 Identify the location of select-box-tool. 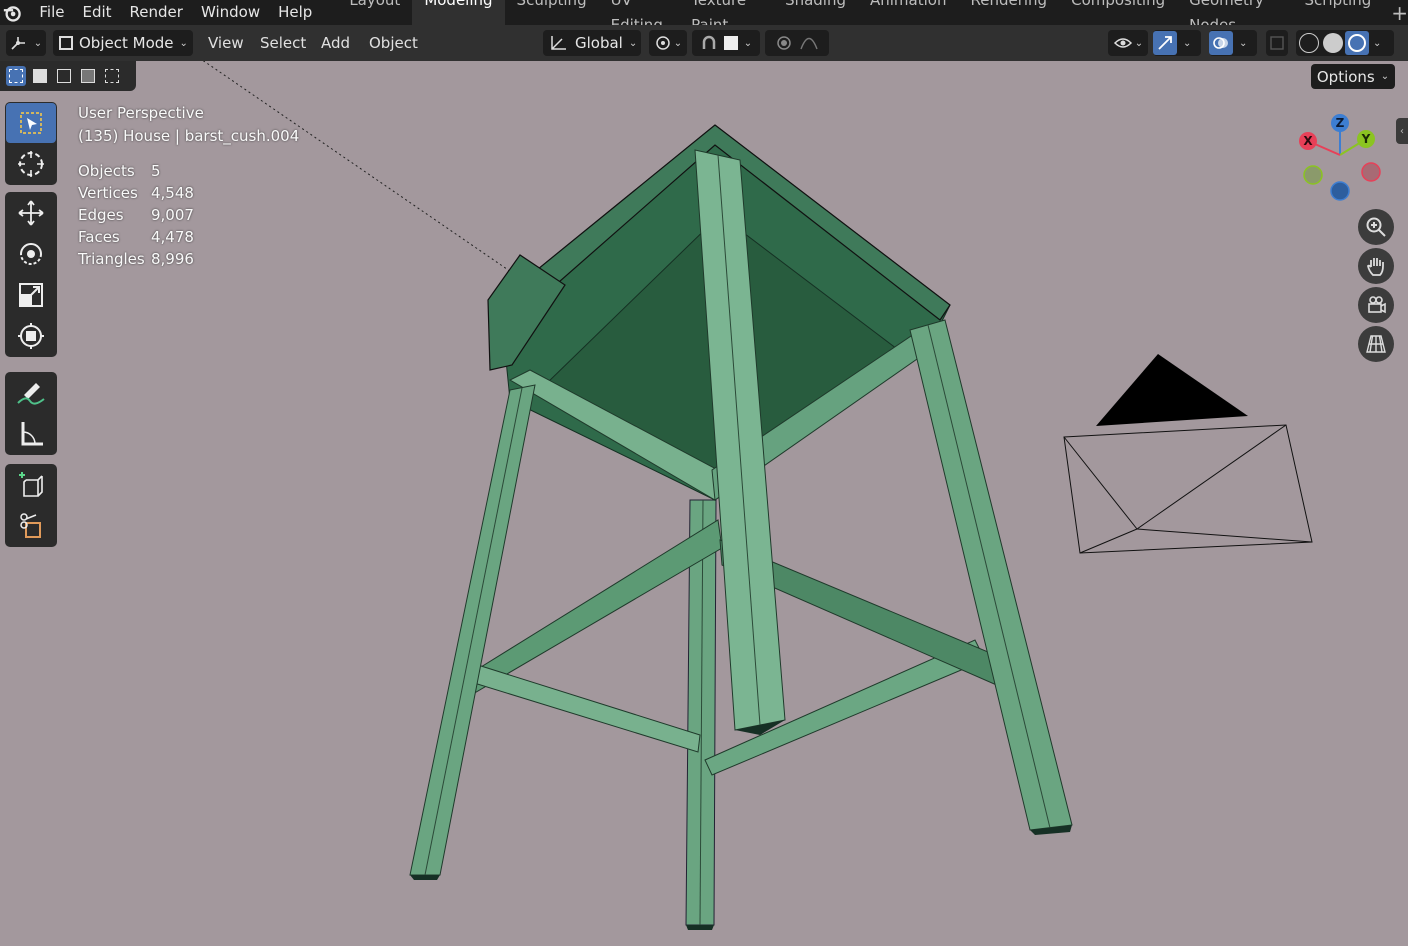
(31, 123).